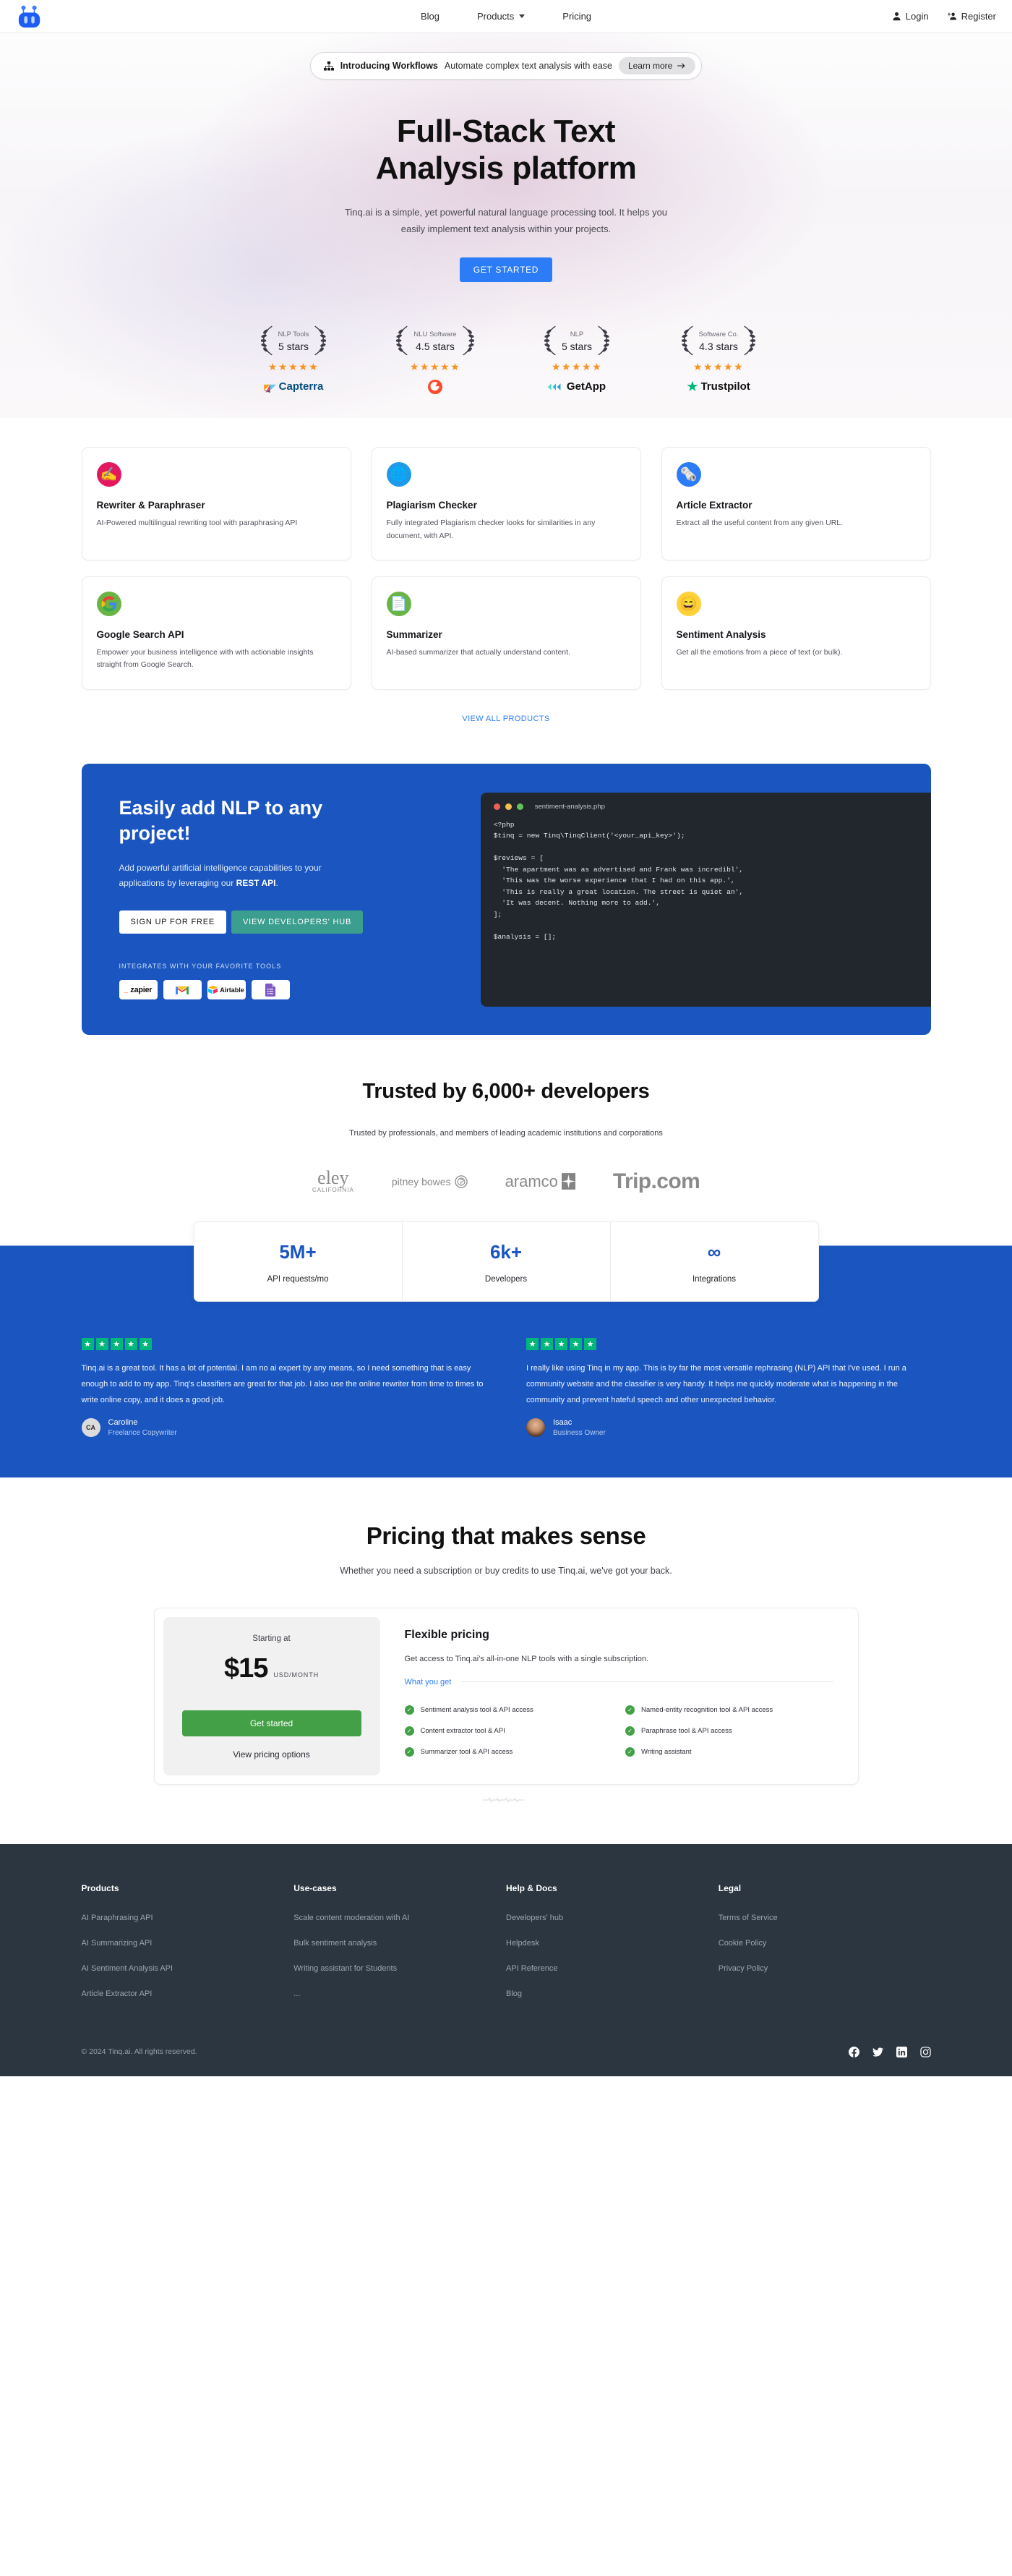 This screenshot has width=1012, height=2576. Describe the element at coordinates (506, 1279) in the screenshot. I see `stat-label: Developers` at that location.